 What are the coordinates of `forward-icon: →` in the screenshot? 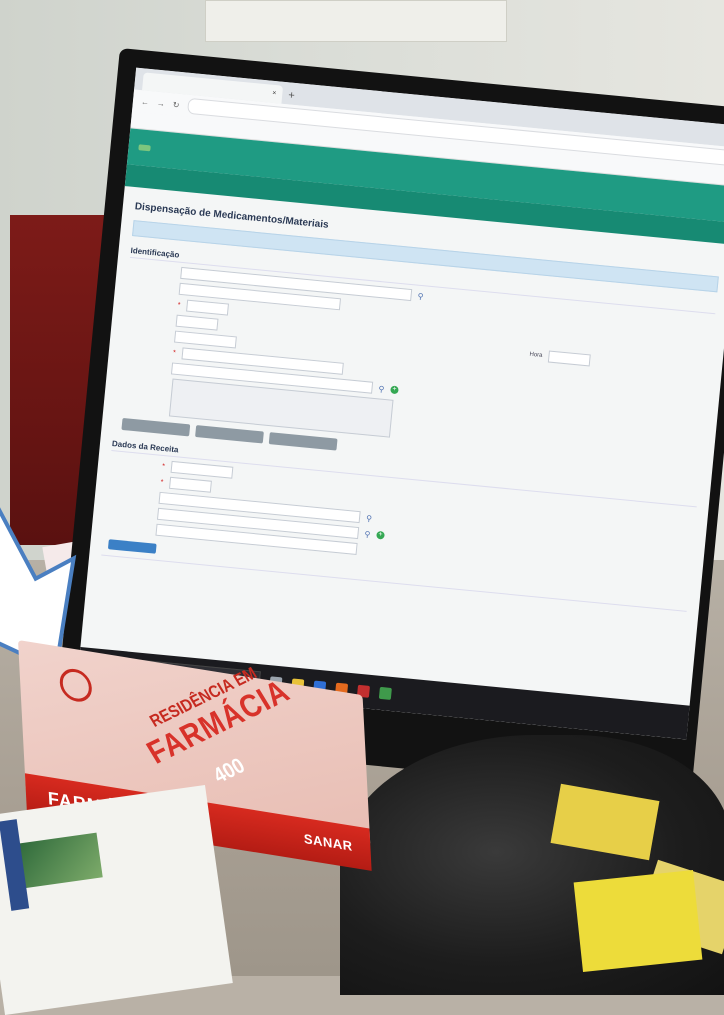 It's located at (160, 103).